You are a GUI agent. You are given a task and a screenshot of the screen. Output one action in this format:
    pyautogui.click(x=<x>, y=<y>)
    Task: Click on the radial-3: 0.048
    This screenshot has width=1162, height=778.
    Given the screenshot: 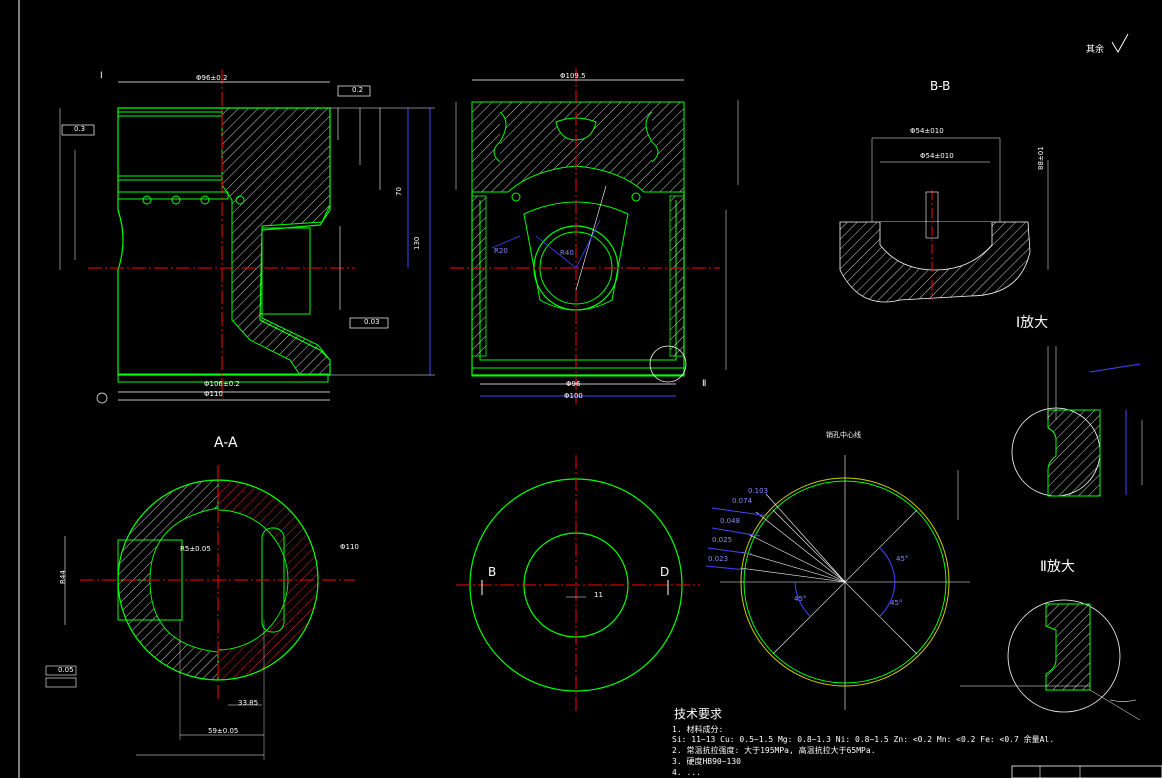 What is the action you would take?
    pyautogui.click(x=730, y=521)
    